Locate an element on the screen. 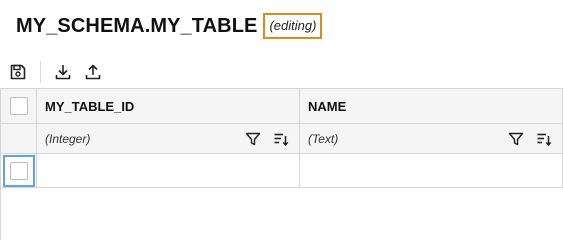  column-header-my-table-id: MY_TABLE_ID is located at coordinates (168, 106).